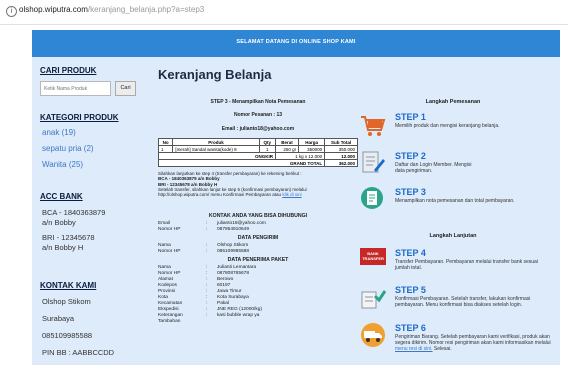 This screenshot has width=568, height=365. What do you see at coordinates (240, 309) in the screenshot?
I see `field-value: JNE REG (12000/kg)` at bounding box center [240, 309].